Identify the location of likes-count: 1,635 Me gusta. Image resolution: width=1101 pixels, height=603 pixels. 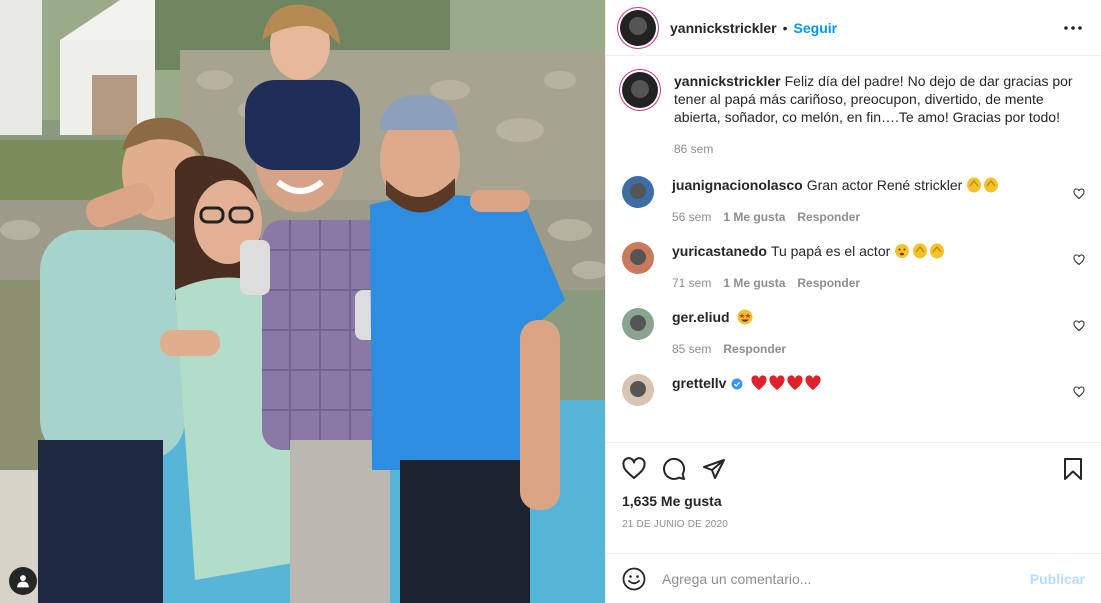
(853, 501).